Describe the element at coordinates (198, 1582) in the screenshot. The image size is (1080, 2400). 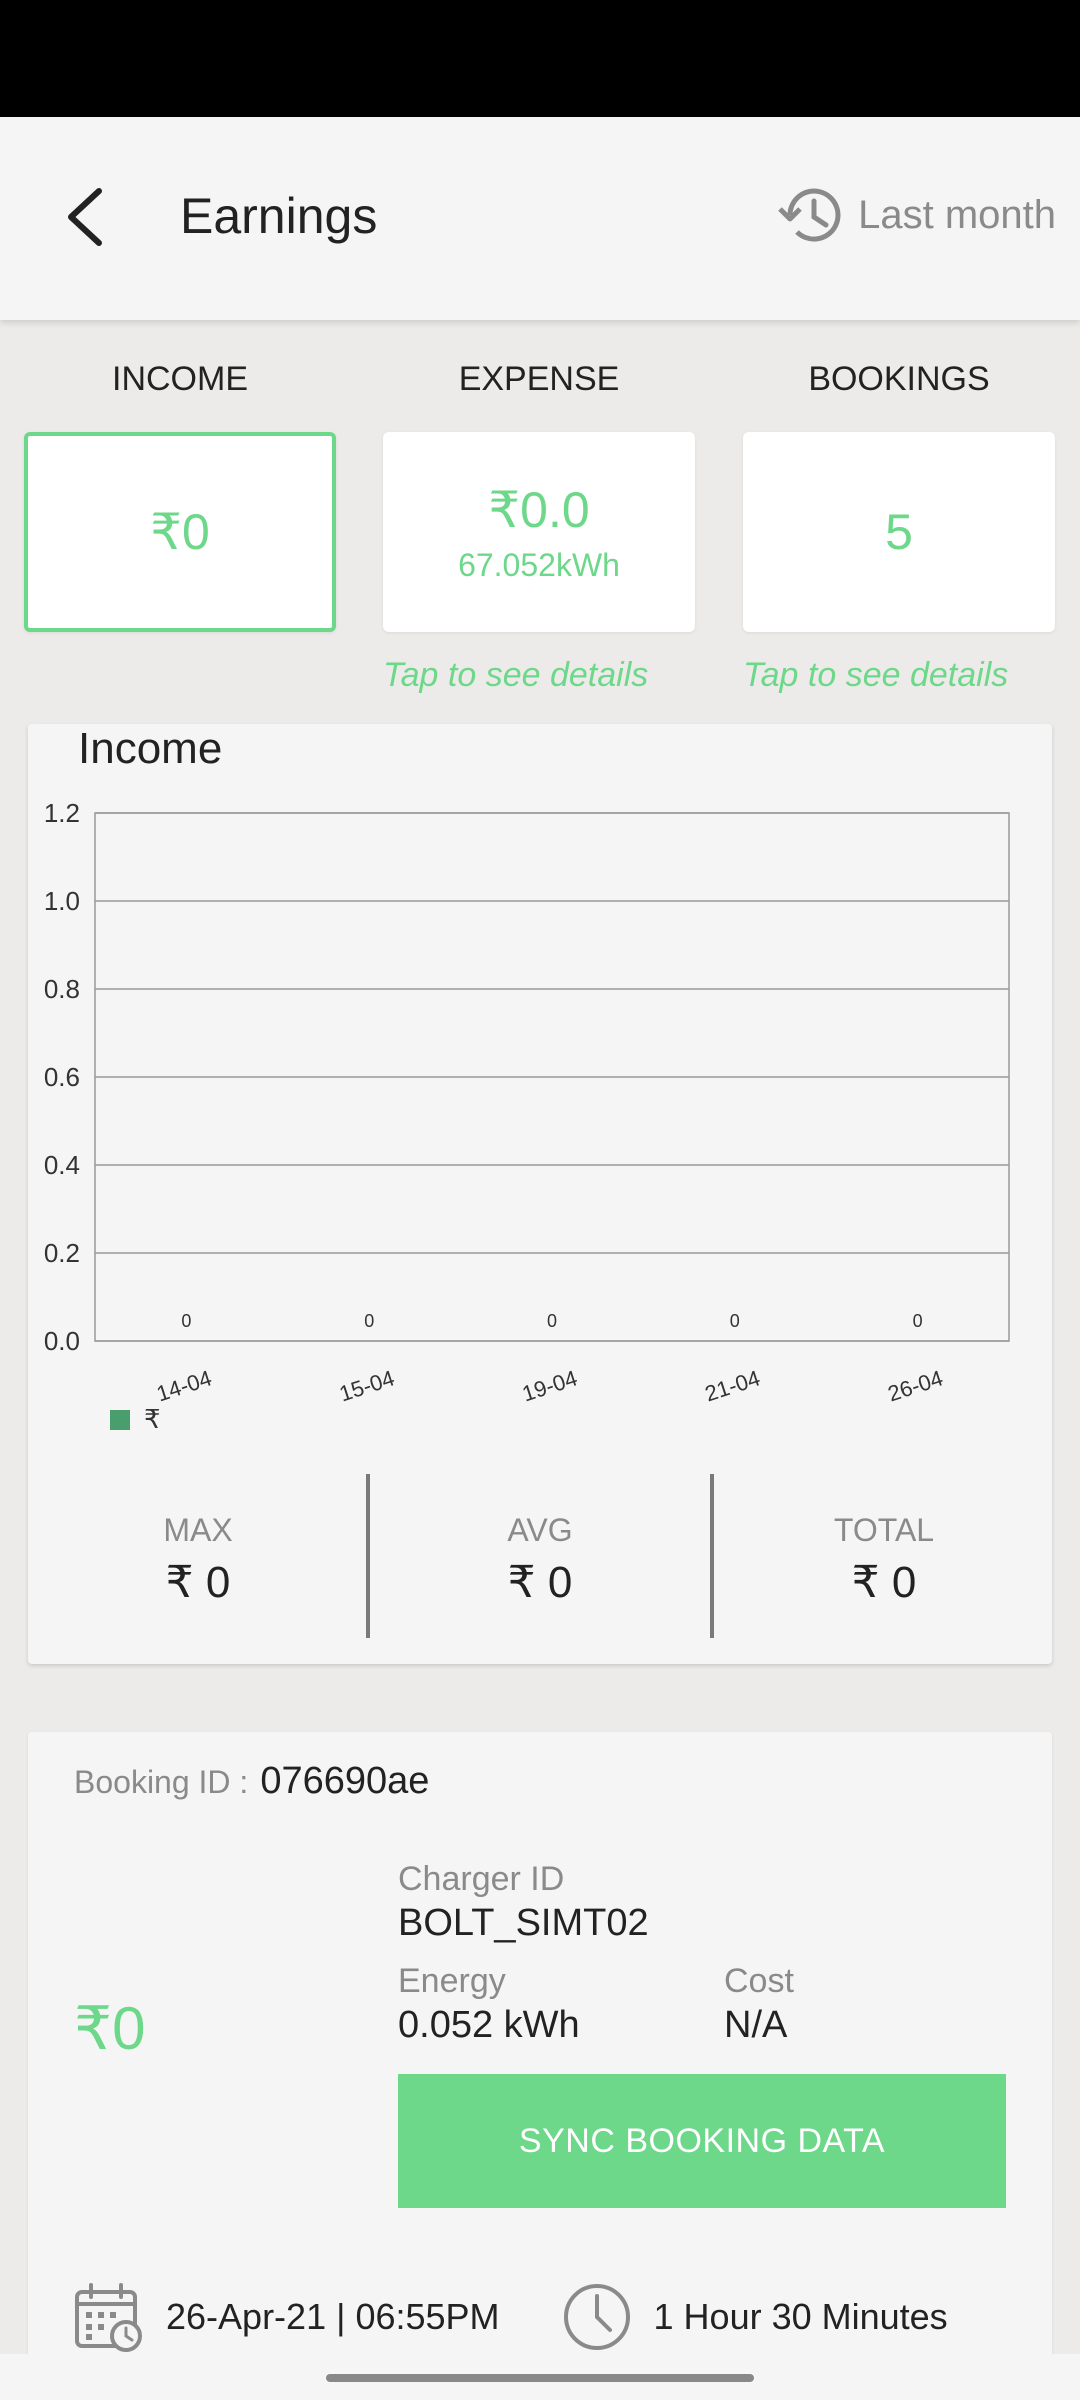
I see `stat-max-value: ₹ 0` at that location.